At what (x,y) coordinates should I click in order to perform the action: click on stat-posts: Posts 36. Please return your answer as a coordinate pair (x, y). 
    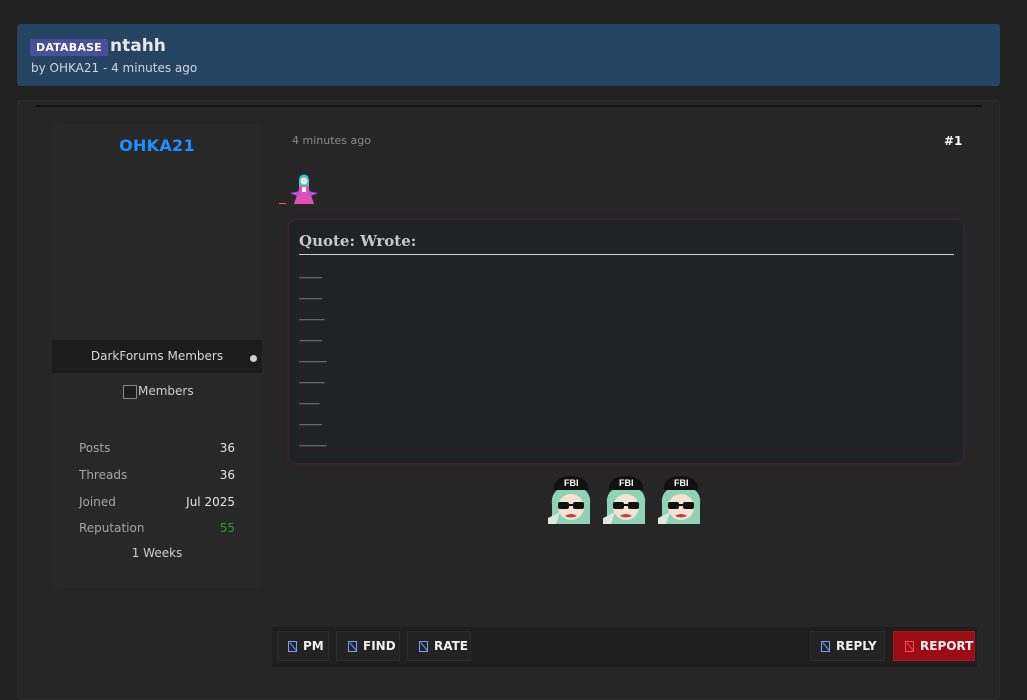
    Looking at the image, I should click on (157, 449).